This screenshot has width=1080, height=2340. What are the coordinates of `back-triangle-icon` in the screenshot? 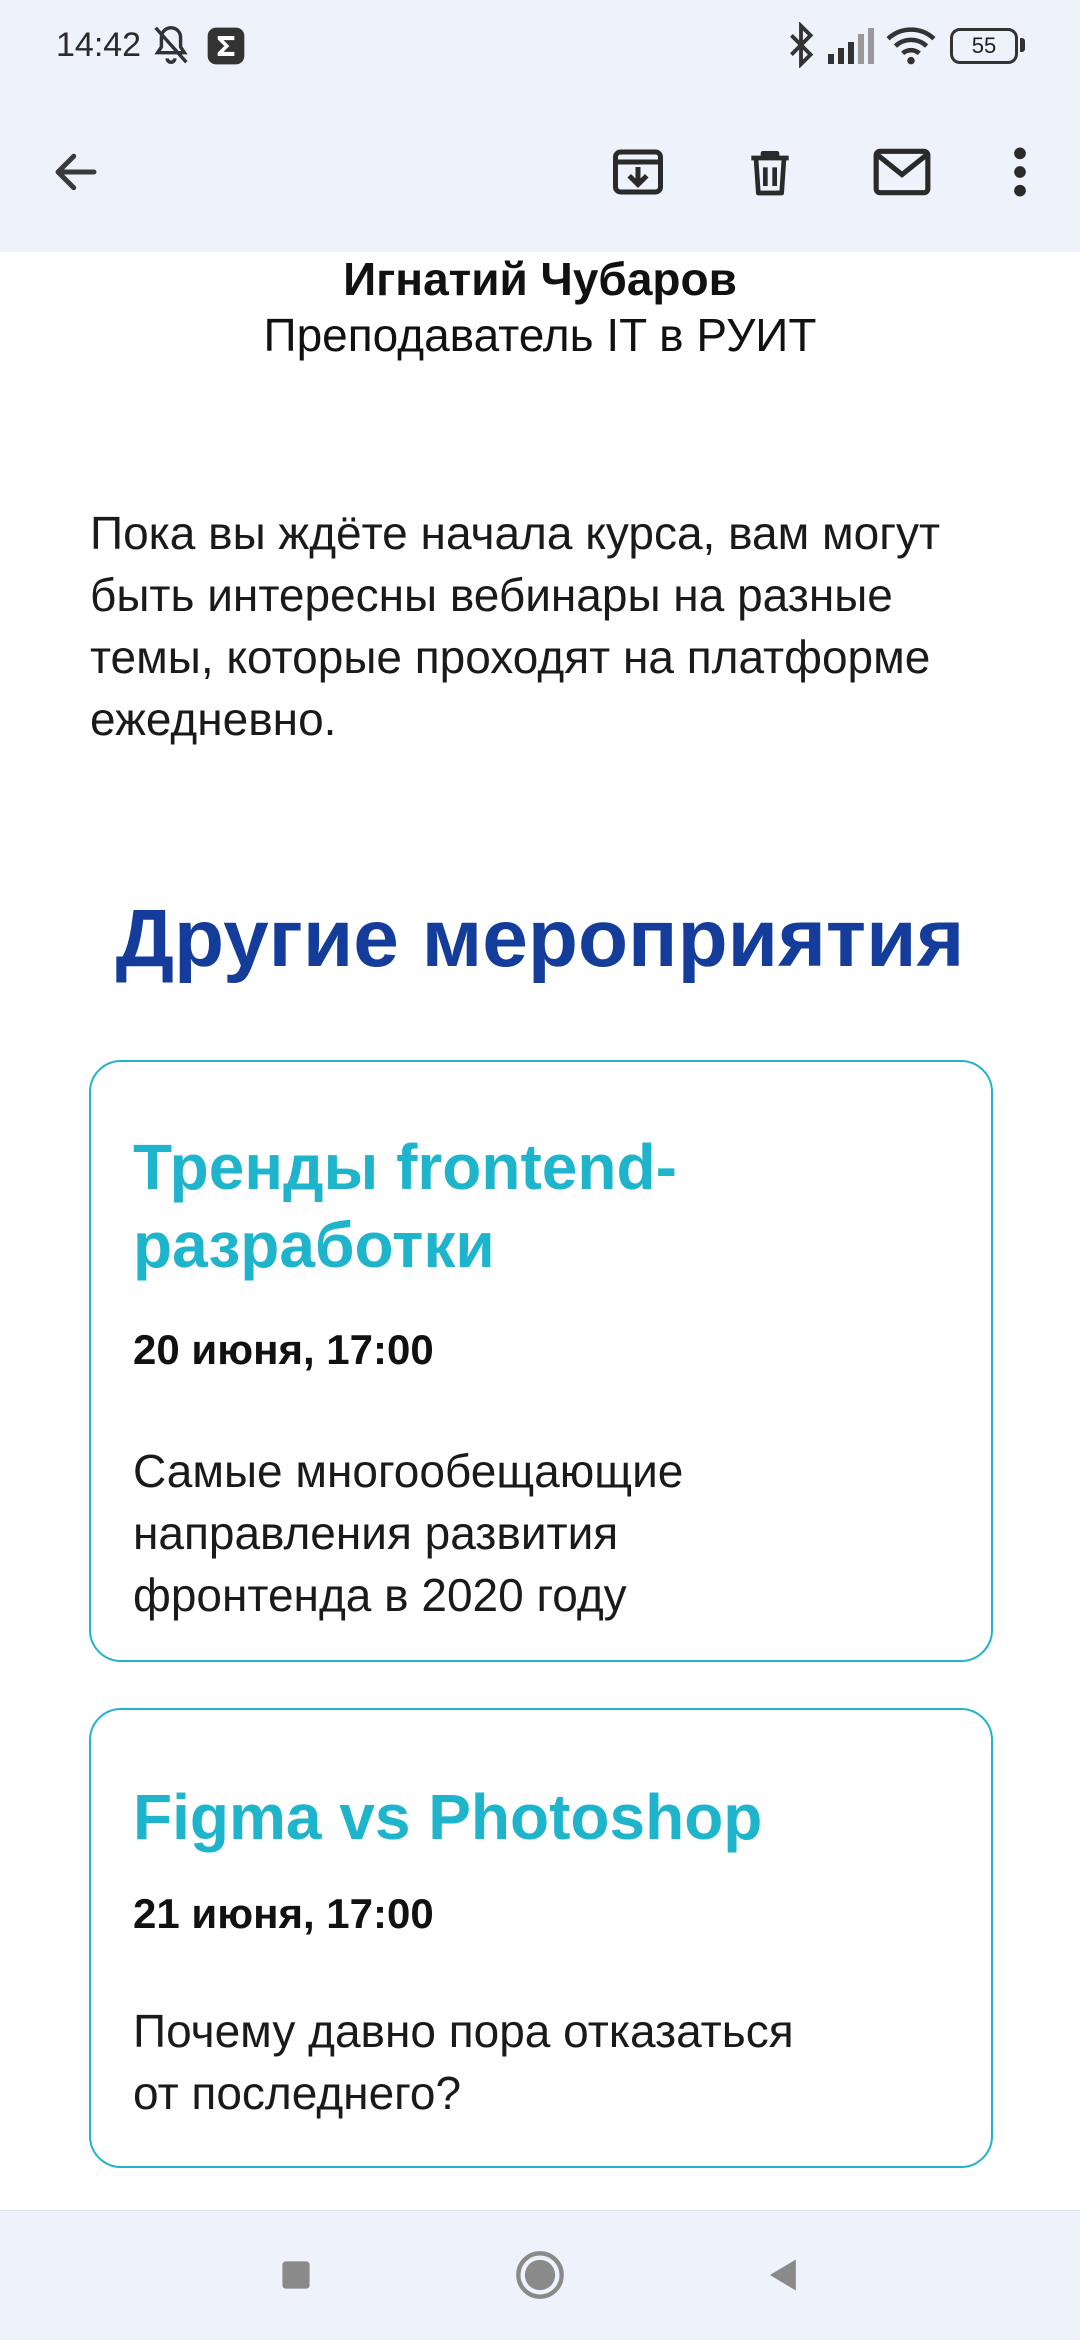 It's located at (782, 2277).